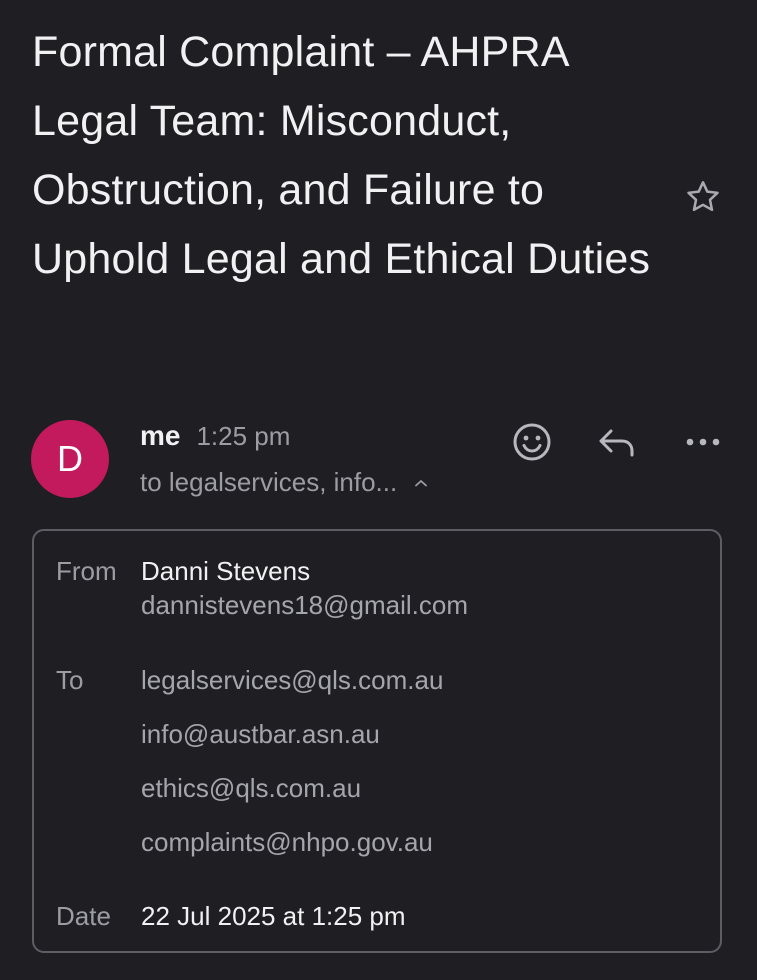 Image resolution: width=757 pixels, height=980 pixels. What do you see at coordinates (226, 571) in the screenshot?
I see `from-name: Danni Stevens` at bounding box center [226, 571].